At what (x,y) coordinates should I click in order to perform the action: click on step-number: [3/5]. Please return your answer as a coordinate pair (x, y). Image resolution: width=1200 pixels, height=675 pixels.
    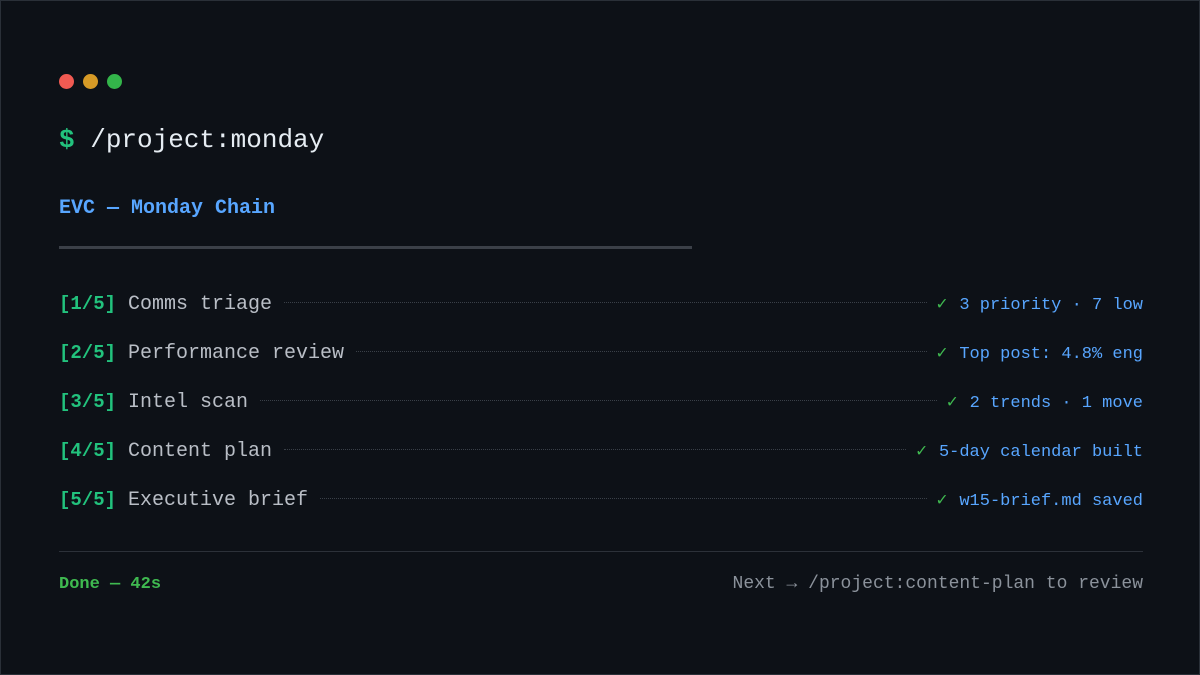
    Looking at the image, I should click on (88, 402).